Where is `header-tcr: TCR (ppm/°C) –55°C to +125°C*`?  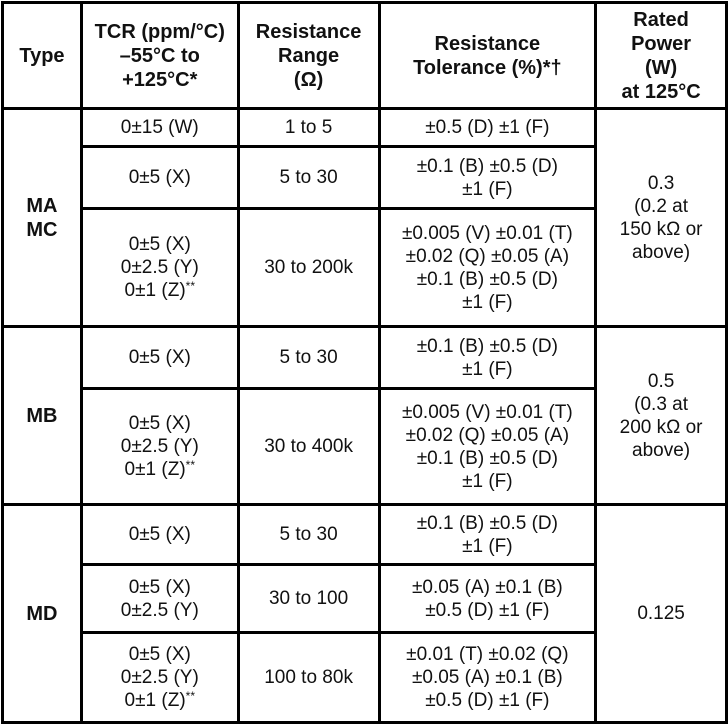 header-tcr: TCR (ppm/°C) –55°C to +125°C* is located at coordinates (159, 55).